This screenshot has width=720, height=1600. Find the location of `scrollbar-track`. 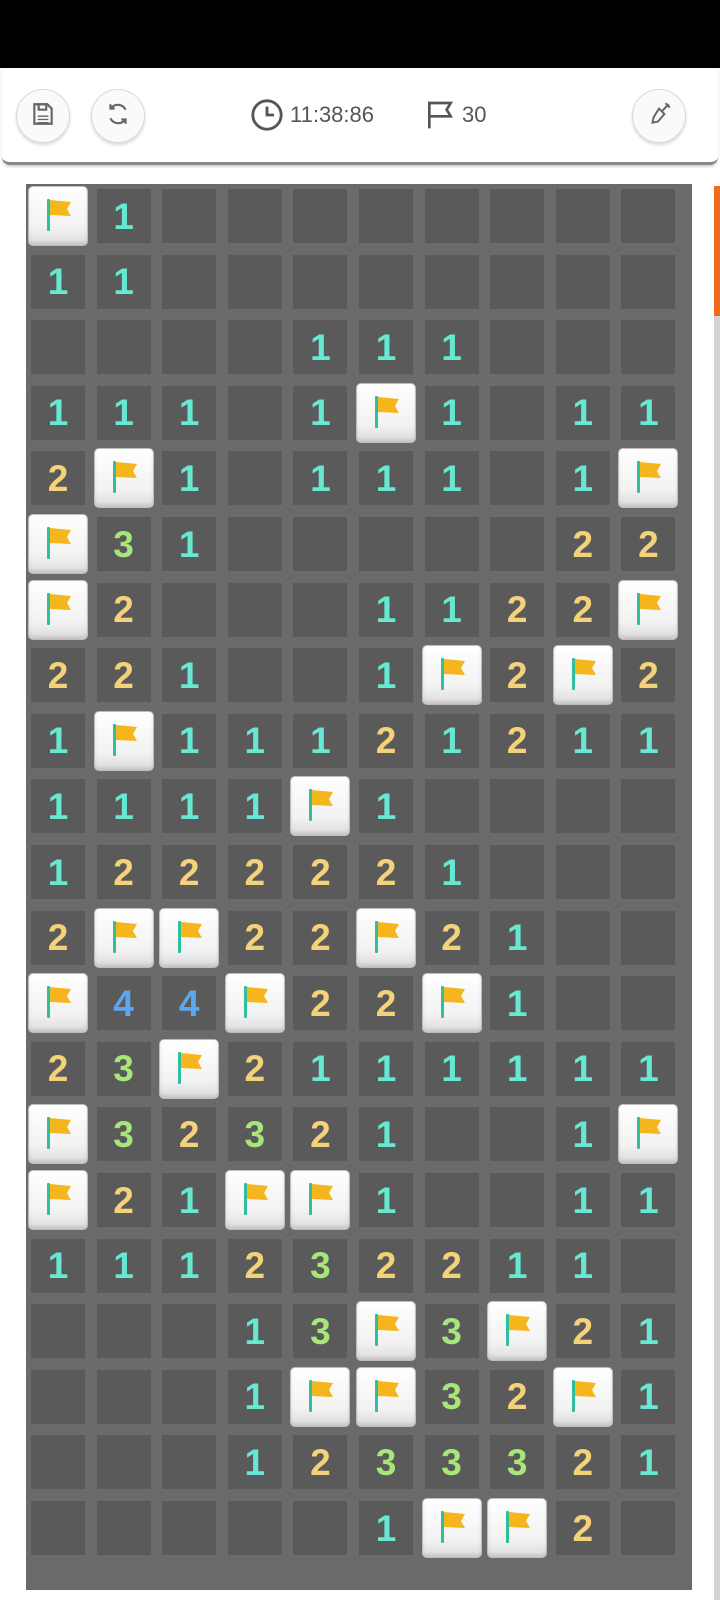

scrollbar-track is located at coordinates (717, 893).